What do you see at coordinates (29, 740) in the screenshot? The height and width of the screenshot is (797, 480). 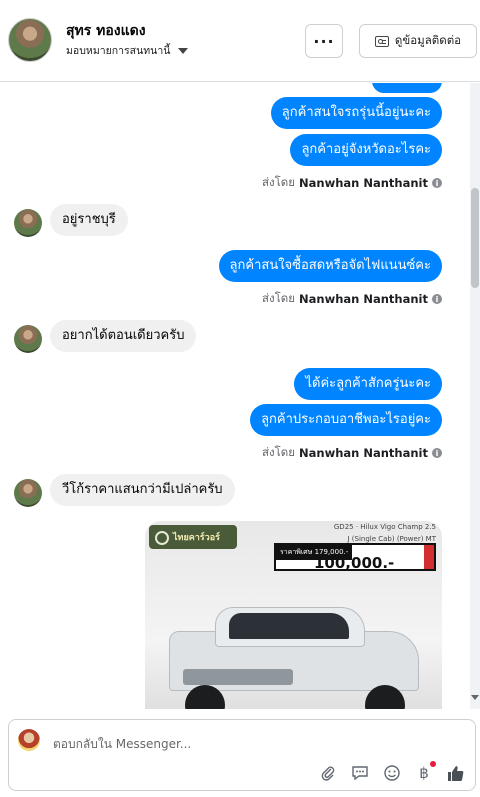 I see `page-avatar` at bounding box center [29, 740].